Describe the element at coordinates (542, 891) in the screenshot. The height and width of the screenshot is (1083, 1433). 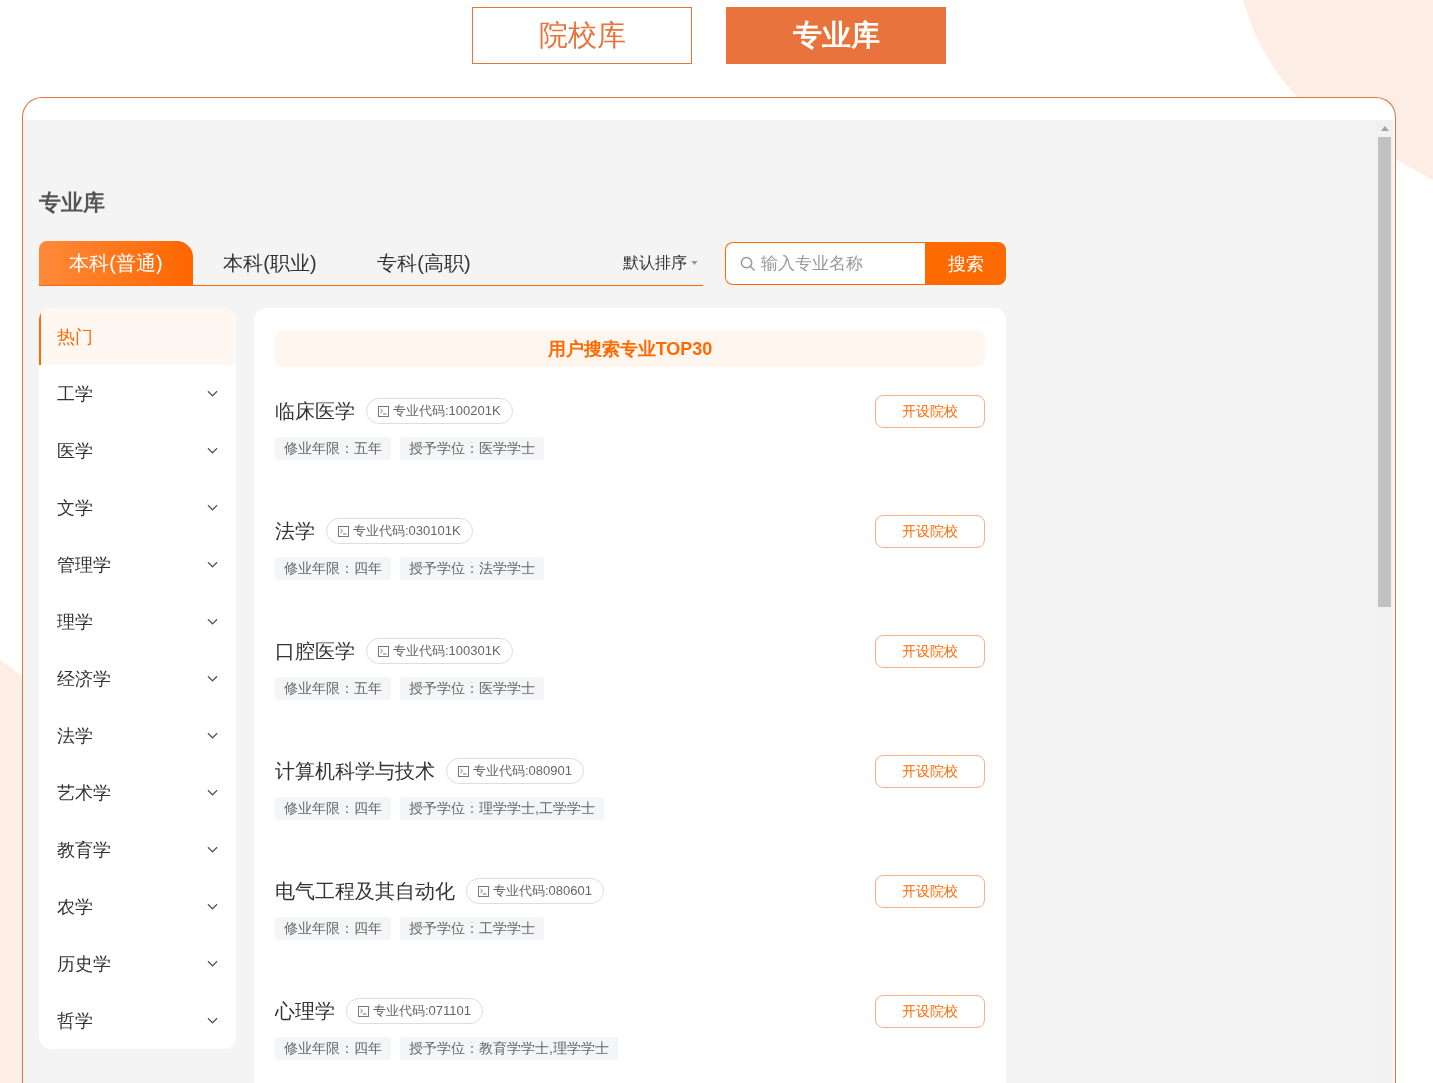
I see `major-code: 专业代码:080601` at that location.